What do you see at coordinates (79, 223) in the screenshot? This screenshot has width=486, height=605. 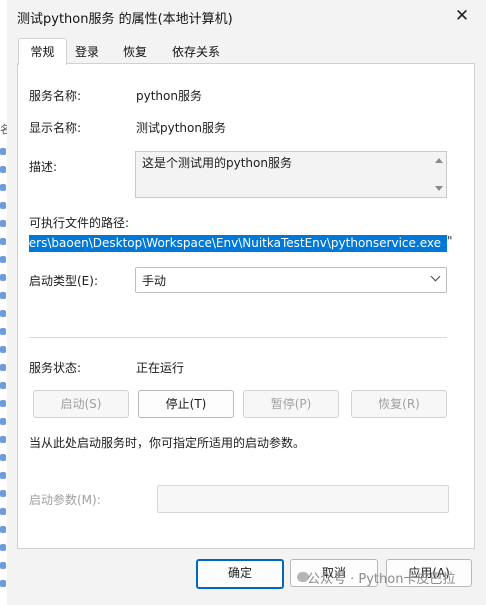 I see `path-label: 可执行文件的路径:` at bounding box center [79, 223].